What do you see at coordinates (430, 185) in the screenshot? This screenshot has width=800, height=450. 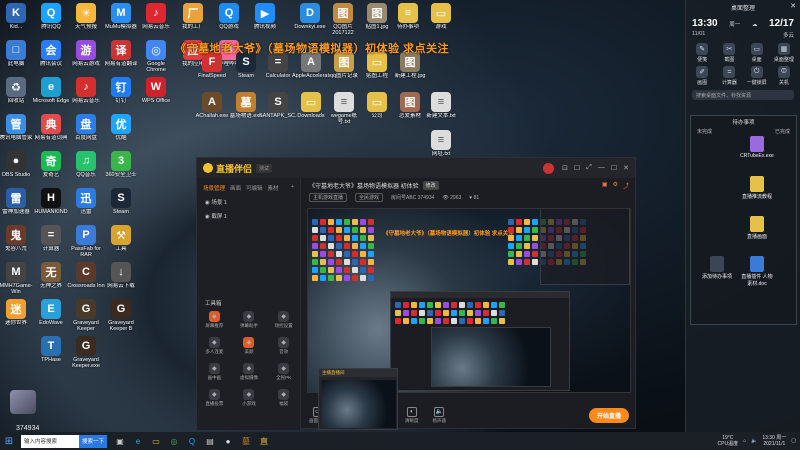 I see `edit-title-button: 修改` at bounding box center [430, 185].